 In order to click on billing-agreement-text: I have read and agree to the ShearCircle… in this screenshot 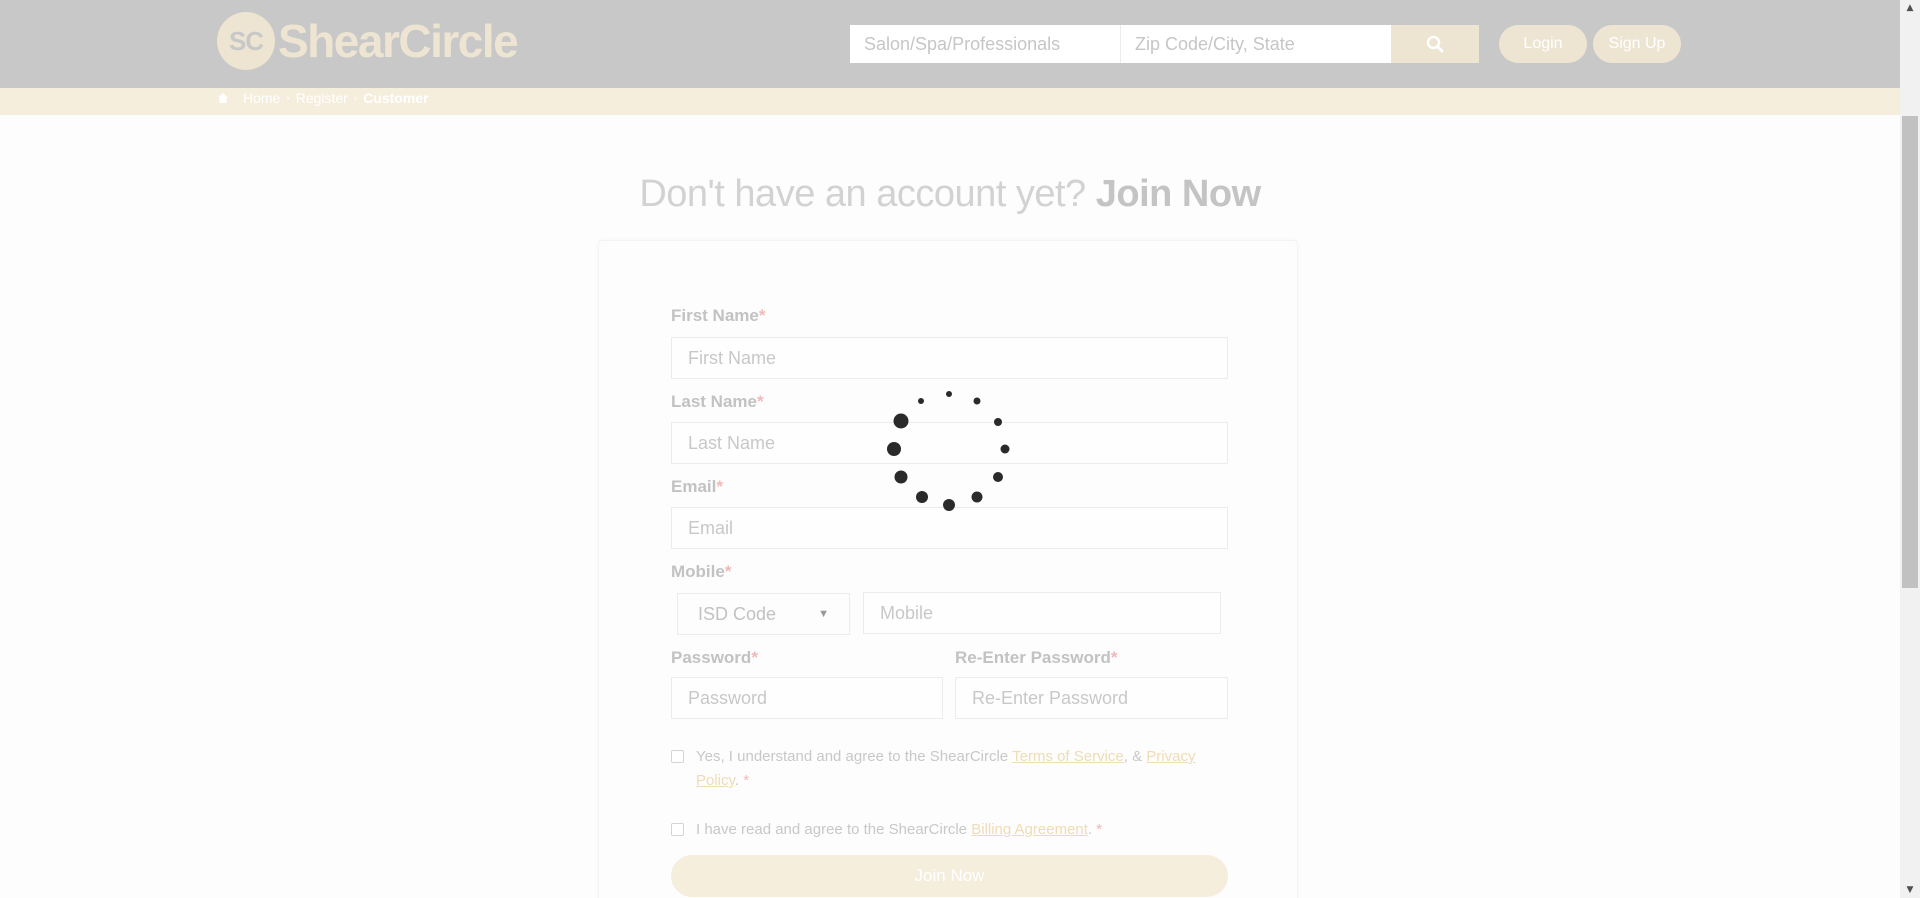, I will do `click(899, 829)`.